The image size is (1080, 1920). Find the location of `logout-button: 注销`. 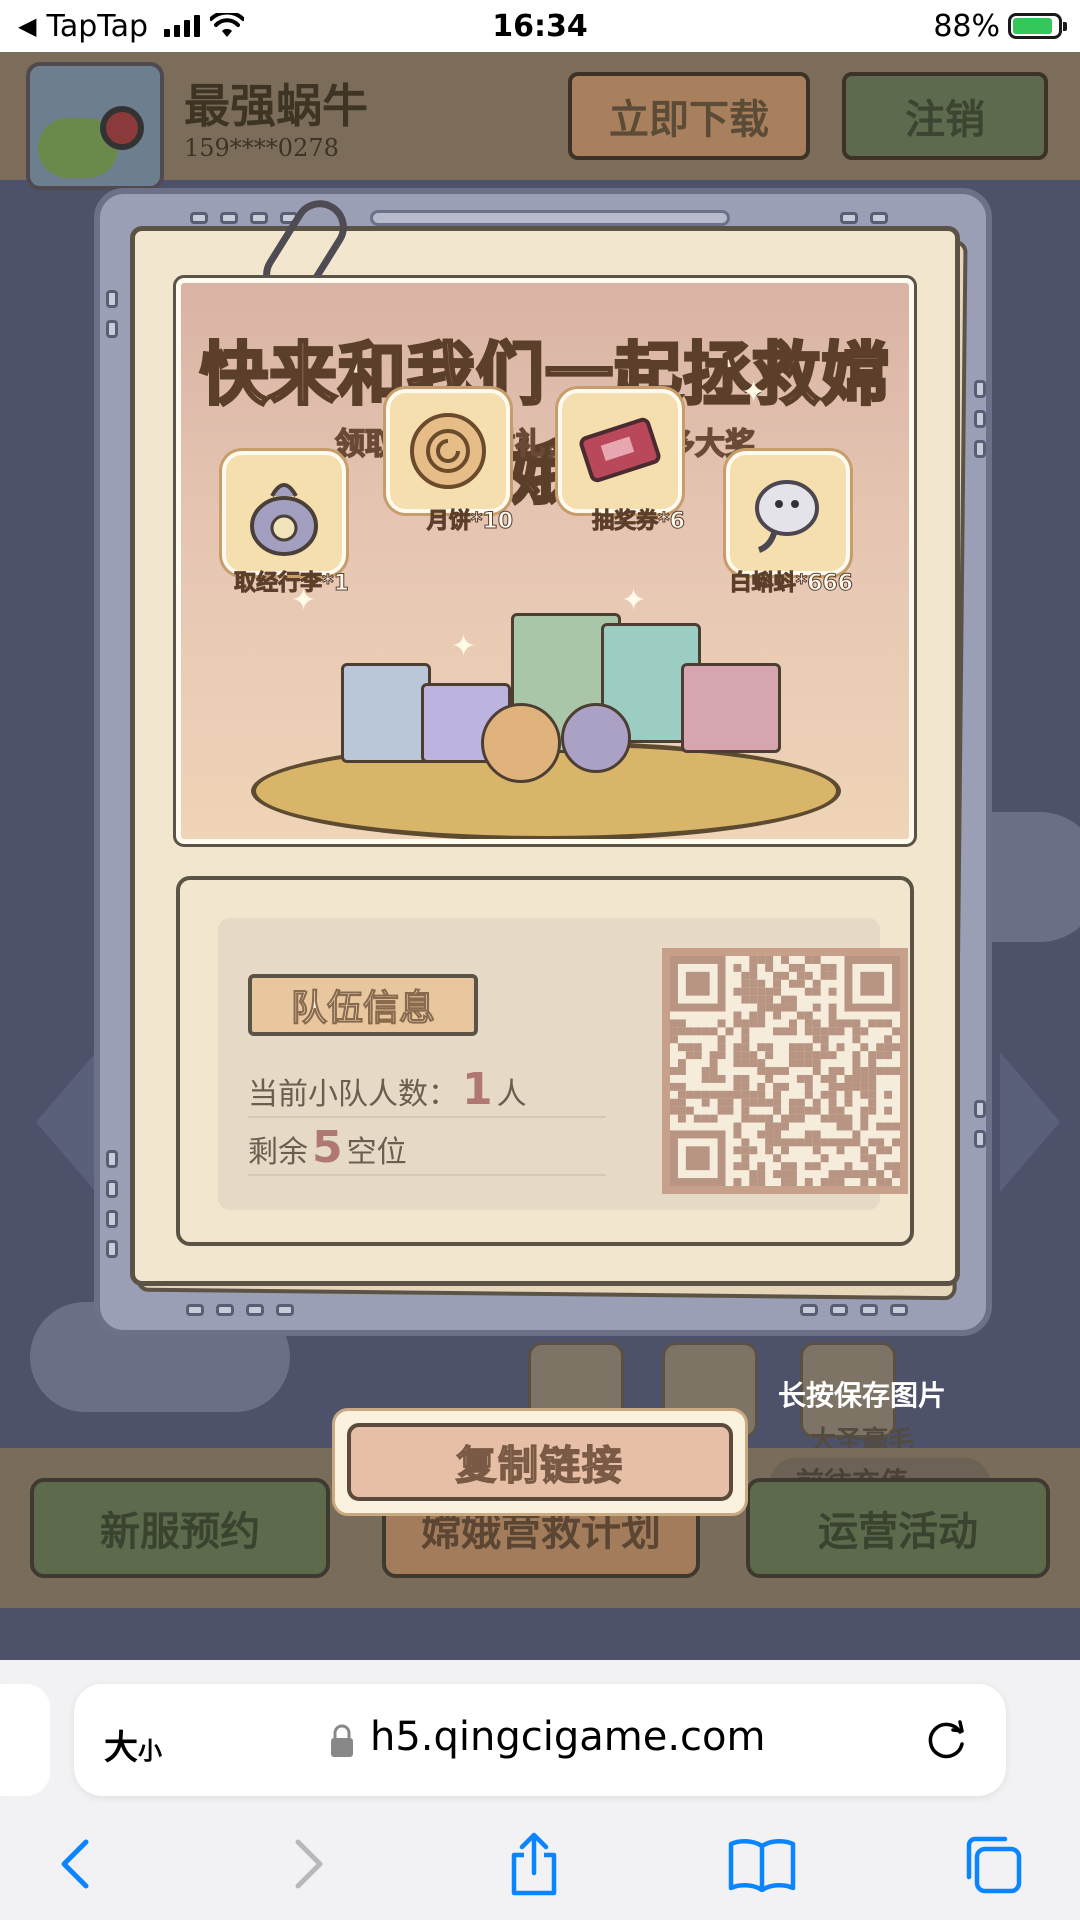

logout-button: 注销 is located at coordinates (945, 116).